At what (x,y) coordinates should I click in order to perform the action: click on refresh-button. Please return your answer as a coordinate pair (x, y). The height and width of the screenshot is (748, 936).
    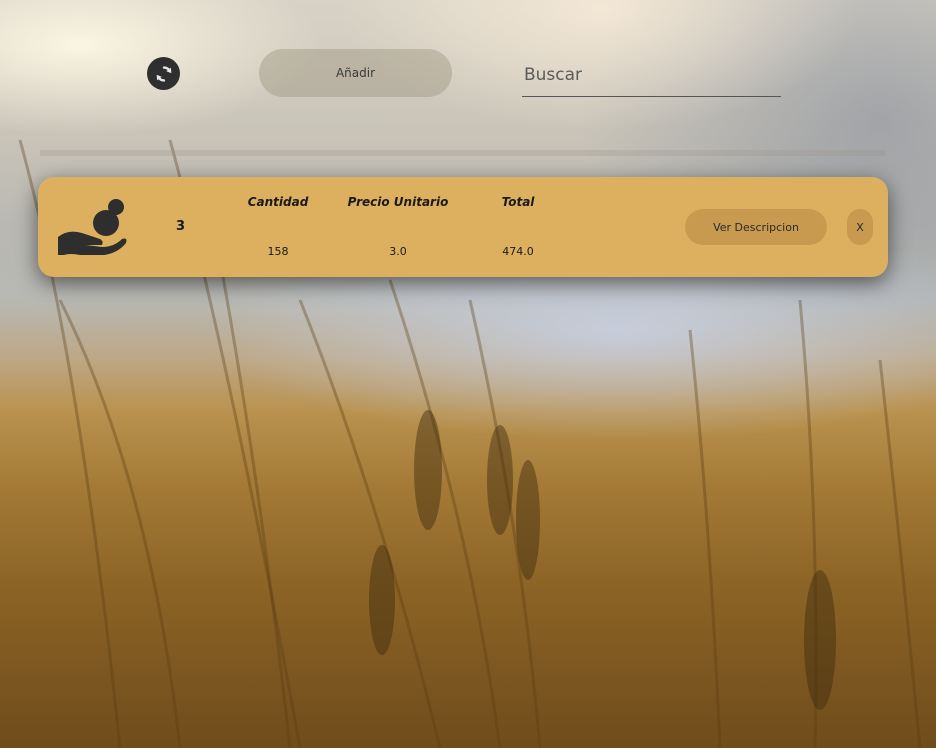
    Looking at the image, I should click on (163, 73).